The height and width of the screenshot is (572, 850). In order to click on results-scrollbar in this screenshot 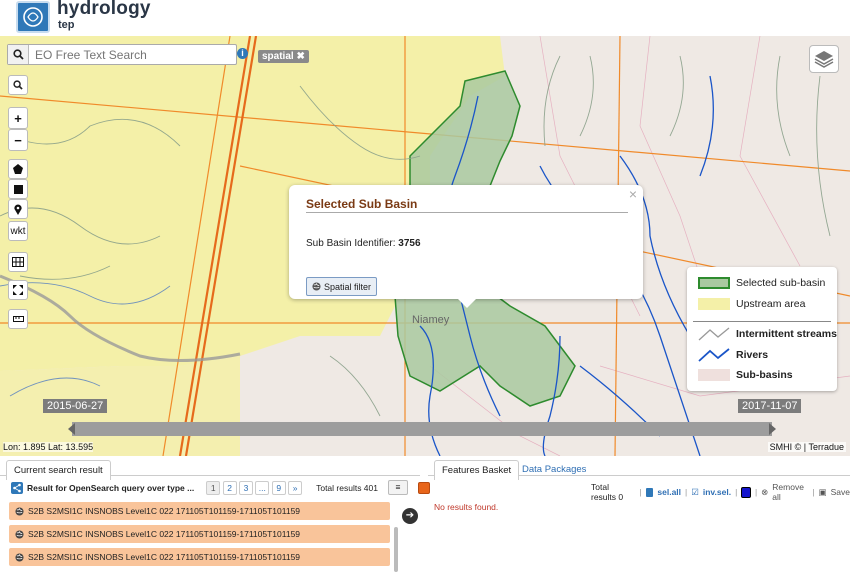, I will do `click(396, 549)`.